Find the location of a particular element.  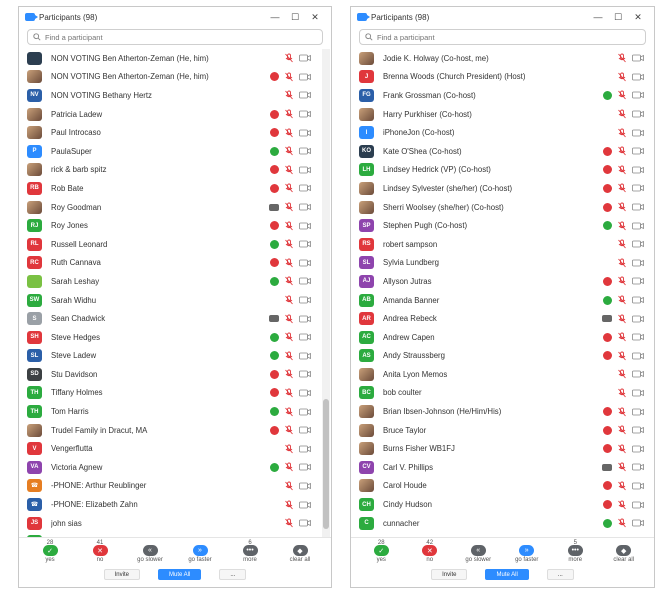

participant-row: RJ Roy Jones is located at coordinates (170, 225).